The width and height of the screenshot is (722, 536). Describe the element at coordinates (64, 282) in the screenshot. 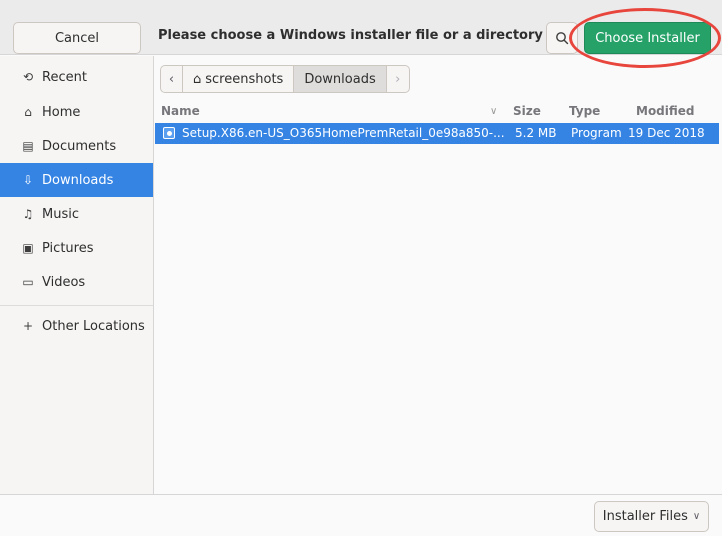

I see `sidebar-item-label: Videos` at that location.